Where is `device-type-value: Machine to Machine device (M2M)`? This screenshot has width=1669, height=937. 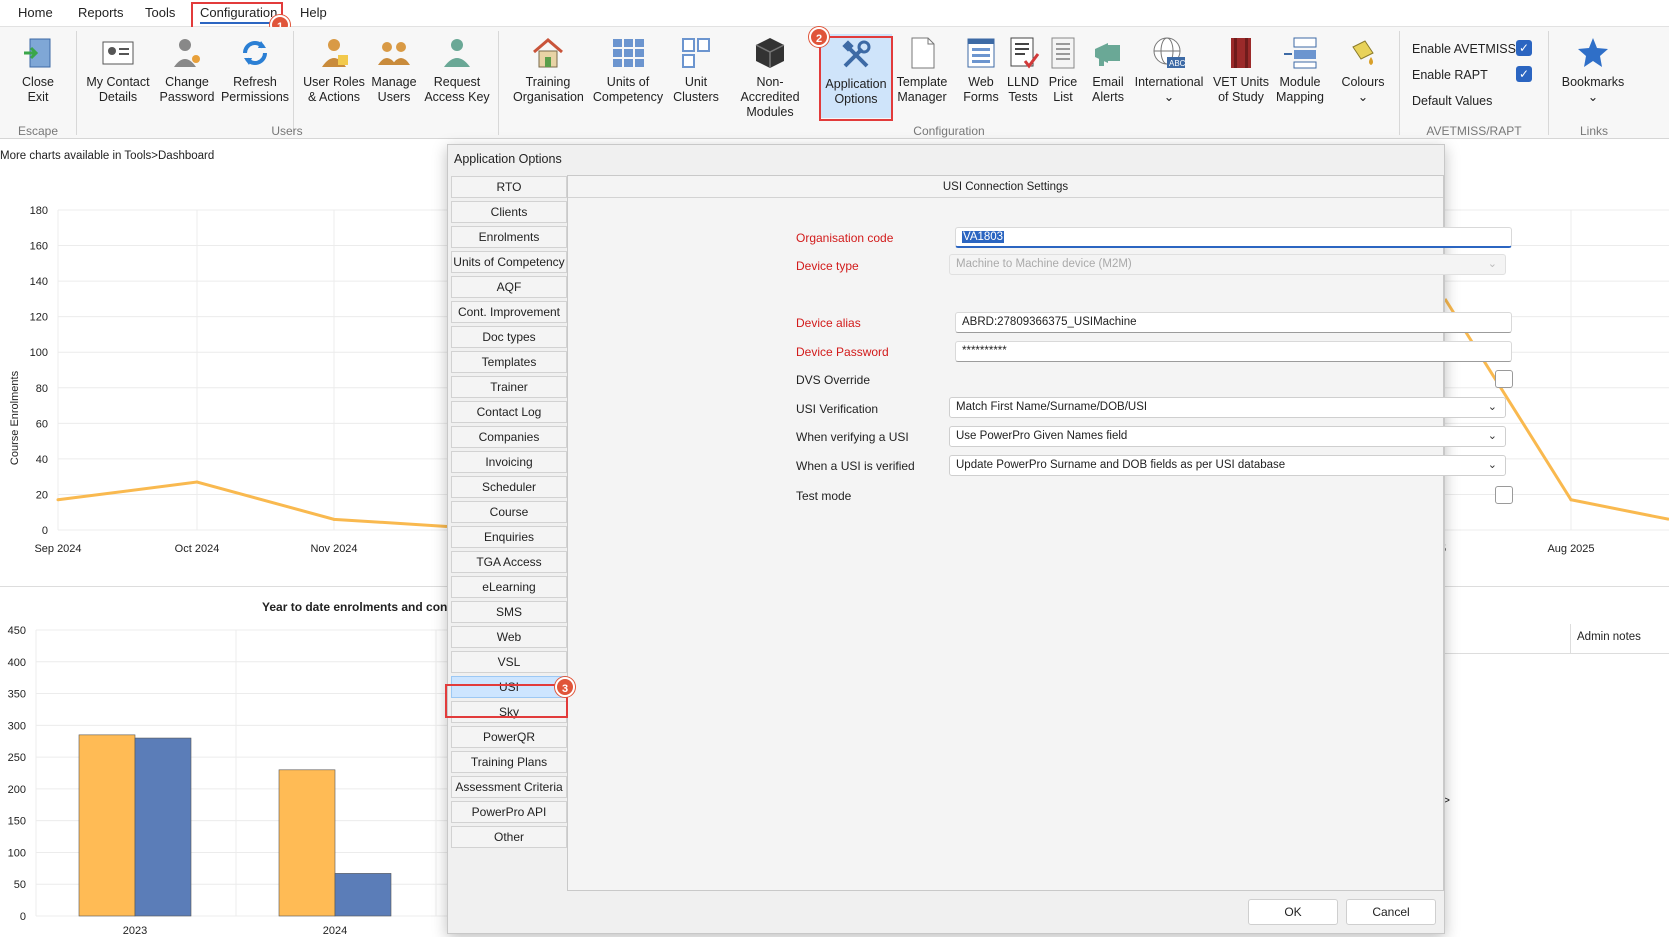 device-type-value: Machine to Machine device (M2M) is located at coordinates (1044, 264).